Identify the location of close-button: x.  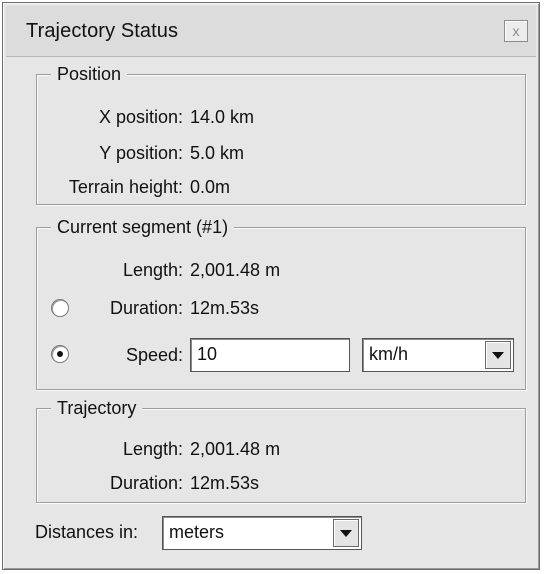
(516, 31).